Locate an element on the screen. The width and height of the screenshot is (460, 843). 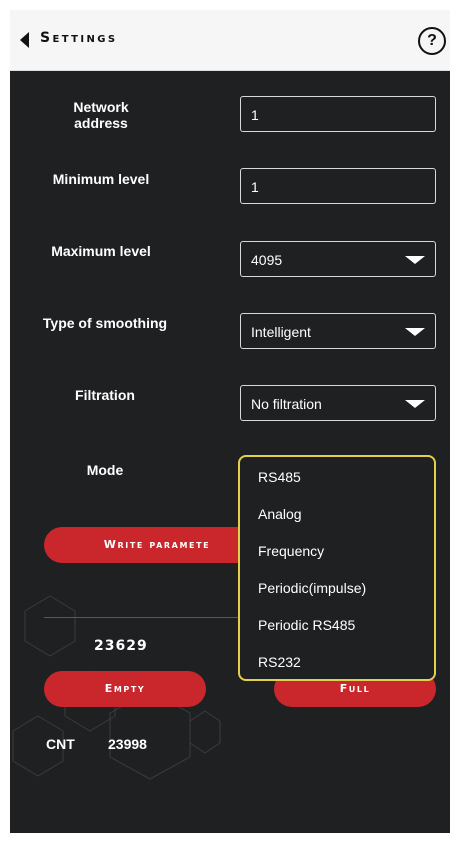
cnt-label: CNT is located at coordinates (60, 744).